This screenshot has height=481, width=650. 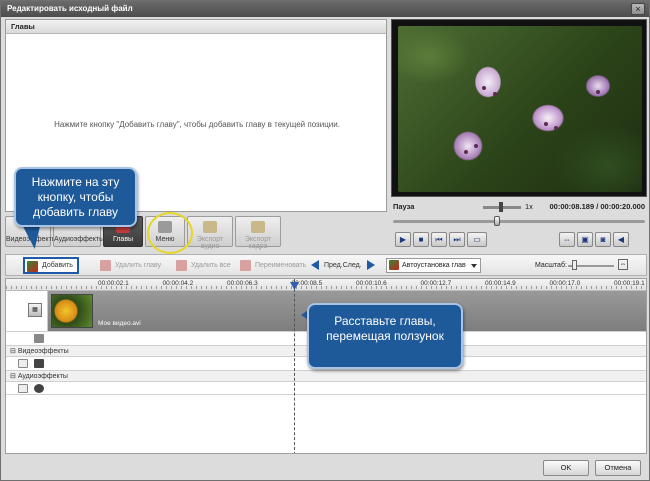 What do you see at coordinates (105, 265) in the screenshot?
I see `delete-chapter-icon` at bounding box center [105, 265].